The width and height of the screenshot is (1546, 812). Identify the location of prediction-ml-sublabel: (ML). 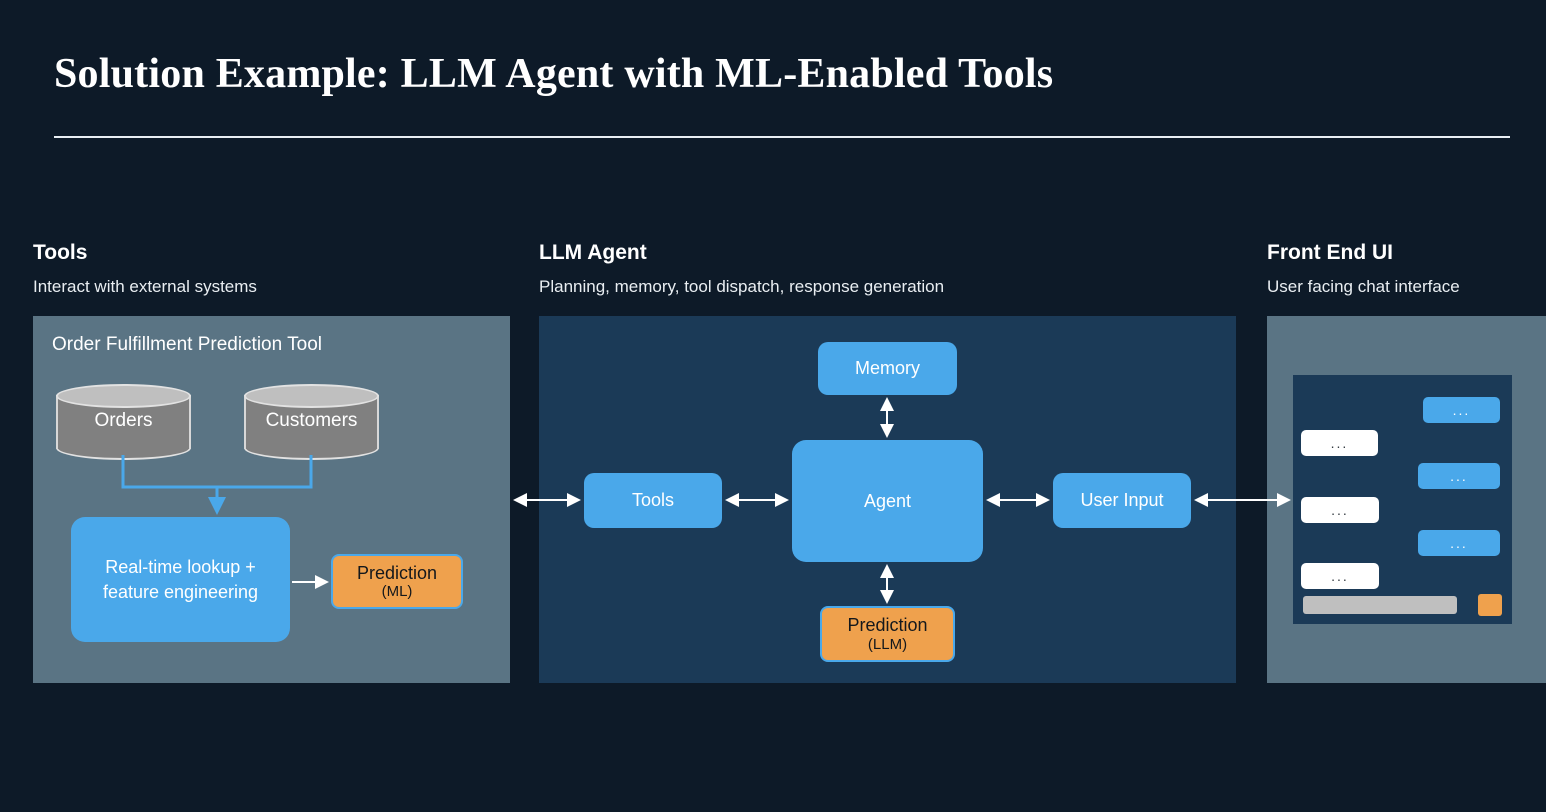
(397, 592).